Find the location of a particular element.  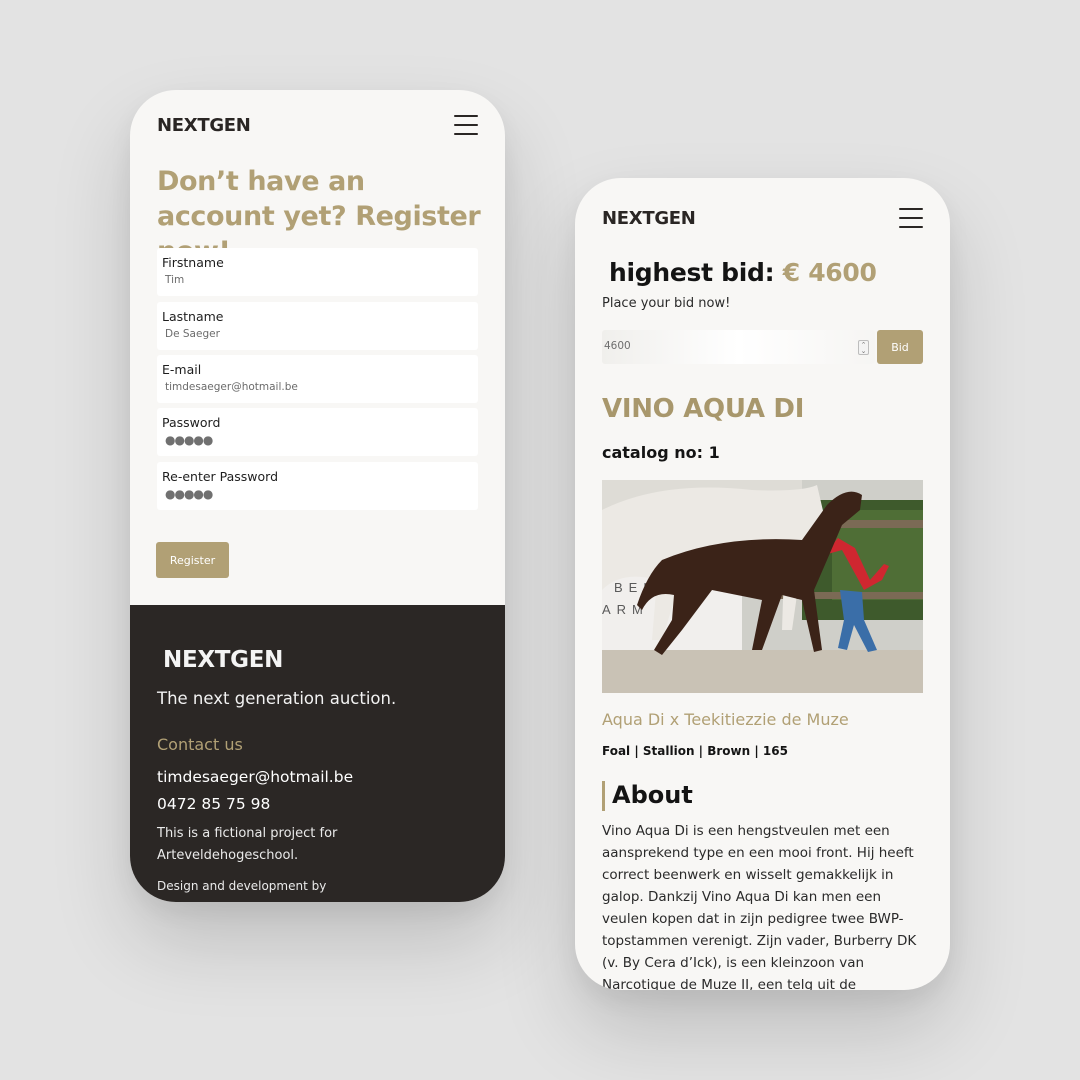

number-stepper-icon: ⌃ ⌄ is located at coordinates (863, 347).